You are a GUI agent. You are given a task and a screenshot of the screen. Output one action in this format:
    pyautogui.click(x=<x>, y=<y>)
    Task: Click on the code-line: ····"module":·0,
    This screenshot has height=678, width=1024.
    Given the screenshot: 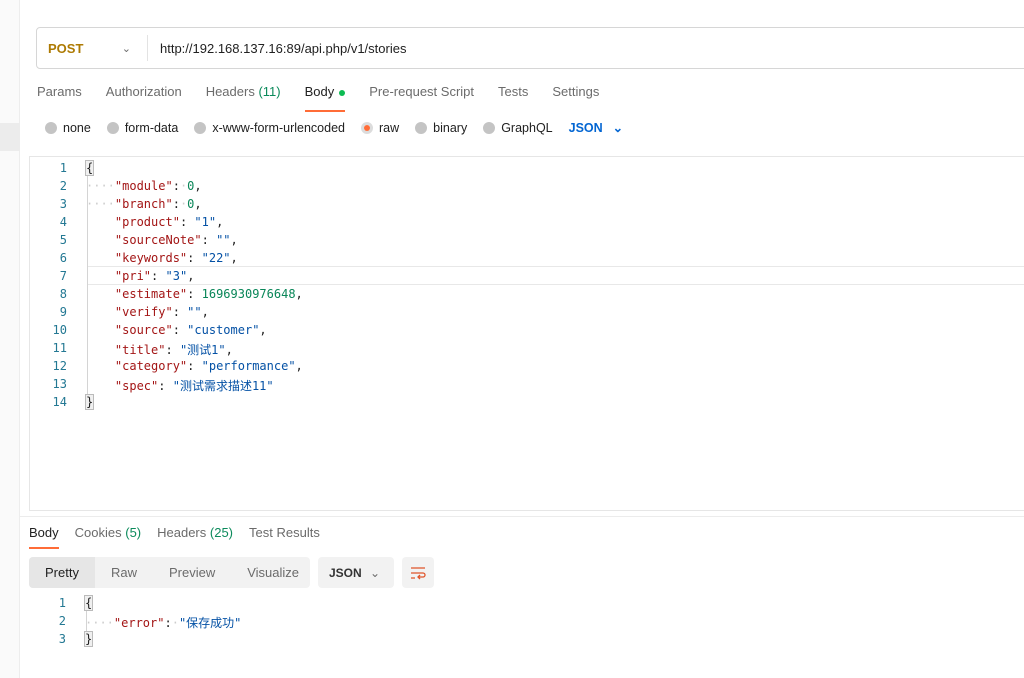 What is the action you would take?
    pyautogui.click(x=144, y=186)
    